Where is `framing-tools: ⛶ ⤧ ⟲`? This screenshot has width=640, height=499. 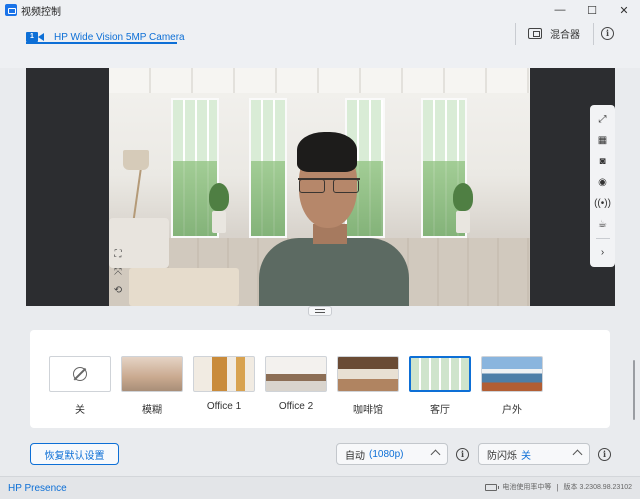
framing-tools: ⛶ ⤧ ⟲ is located at coordinates (119, 272).